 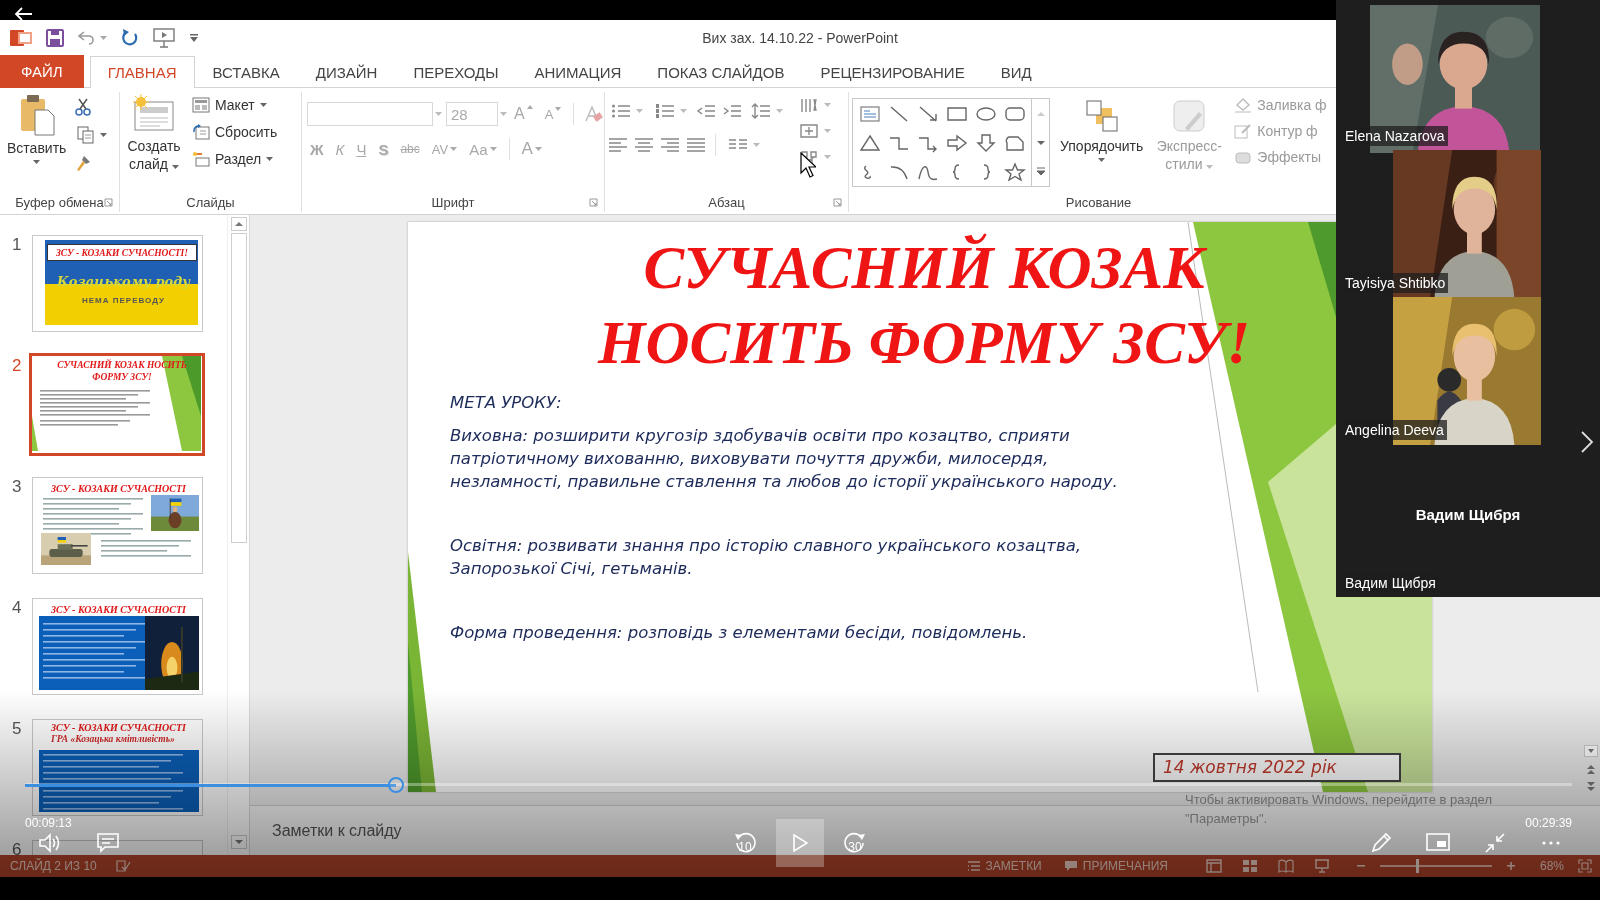 What do you see at coordinates (17, 847) in the screenshot?
I see `slide-number: 6` at bounding box center [17, 847].